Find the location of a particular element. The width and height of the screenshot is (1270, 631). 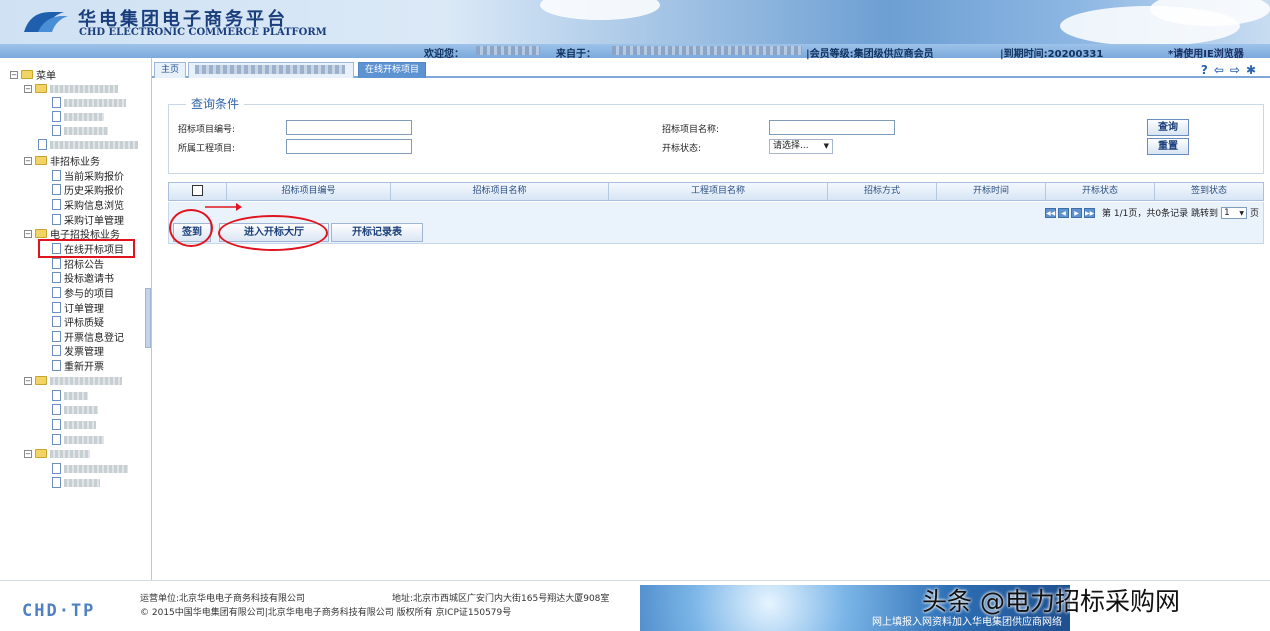

tree-item-label: 重新开票 is located at coordinates (84, 367).